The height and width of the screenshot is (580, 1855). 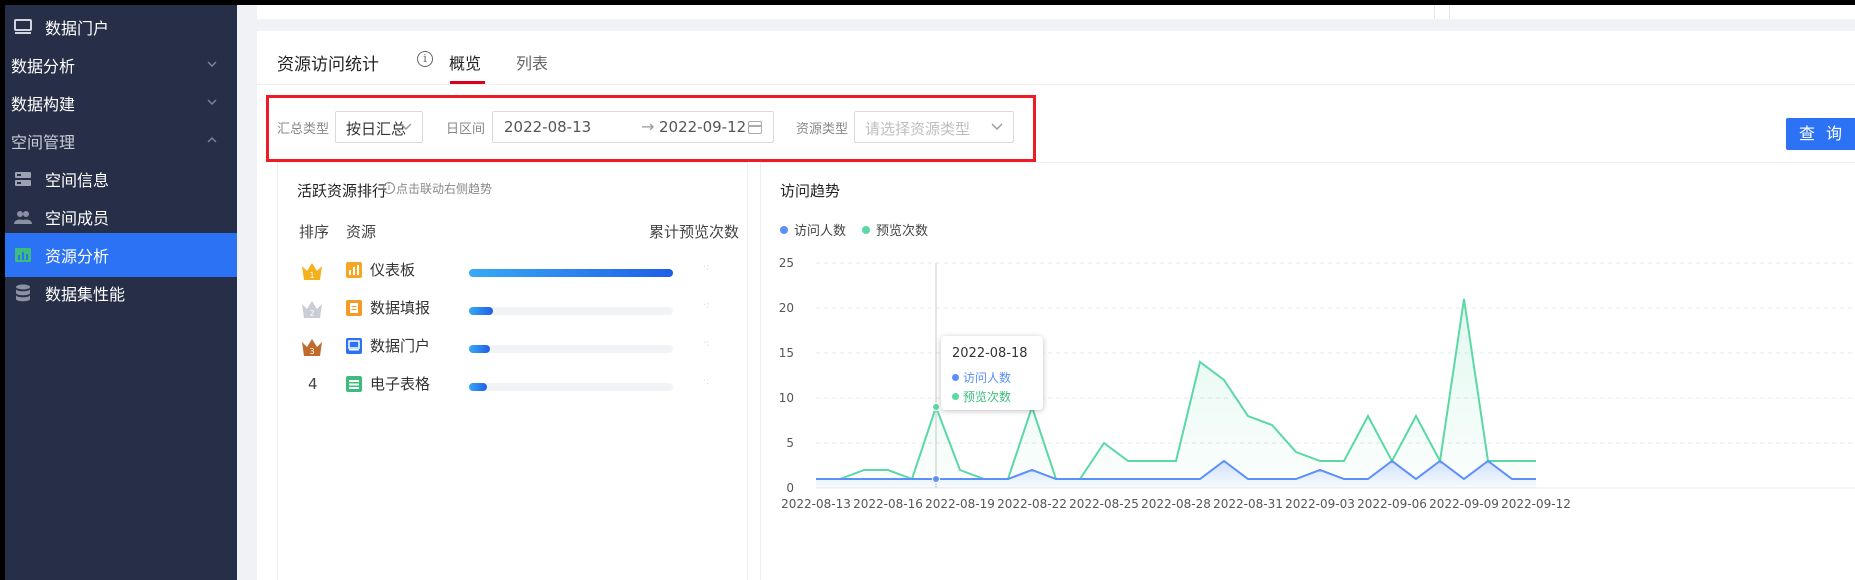 I want to click on tooltip-label: 预览次数, so click(x=987, y=397).